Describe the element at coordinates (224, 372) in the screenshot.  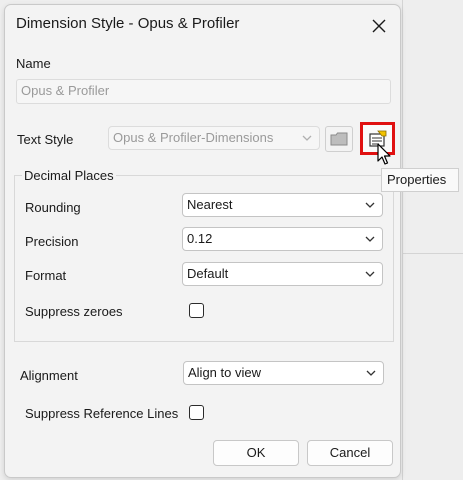
I see `alignment-value: Align to view` at that location.